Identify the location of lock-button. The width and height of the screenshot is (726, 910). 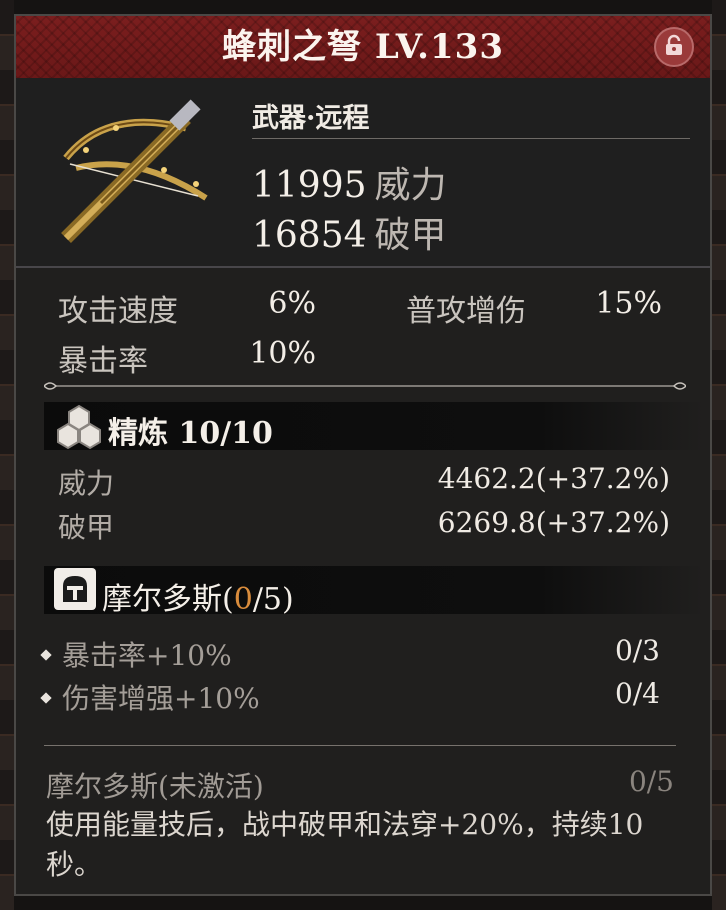
(674, 47).